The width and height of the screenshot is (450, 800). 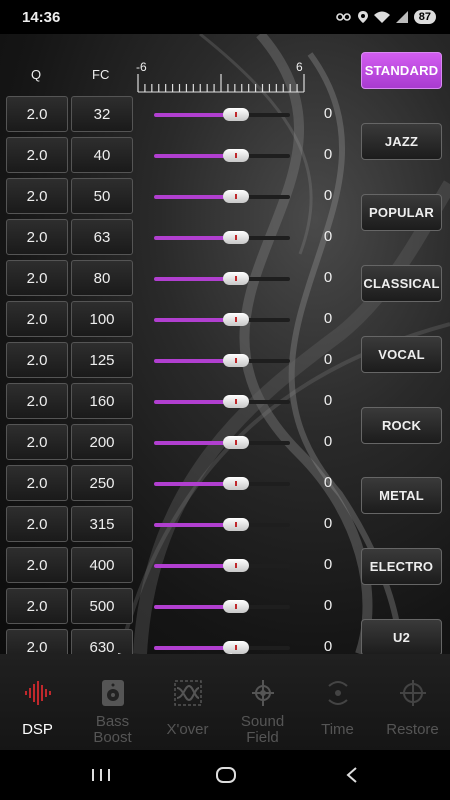 I want to click on tab-label: Sound Field, so click(x=262, y=729).